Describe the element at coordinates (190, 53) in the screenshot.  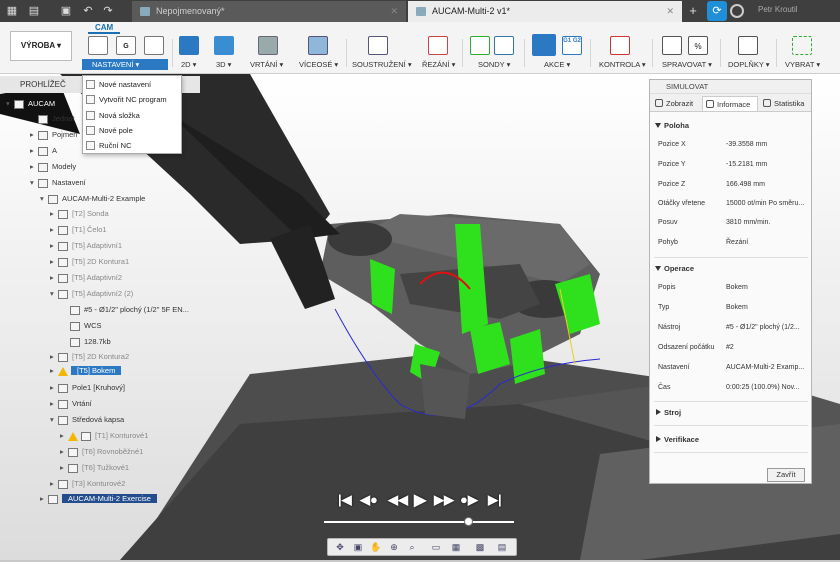
I see `group-2d: 2D ▾` at that location.